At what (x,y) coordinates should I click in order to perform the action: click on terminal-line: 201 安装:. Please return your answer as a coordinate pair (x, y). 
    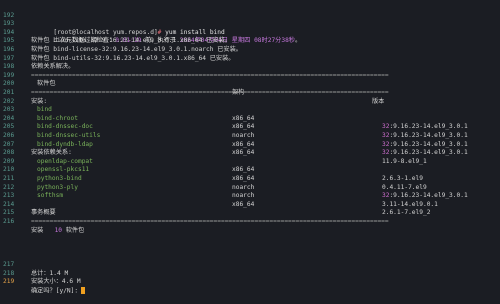
    Looking at the image, I should click on (250, 92).